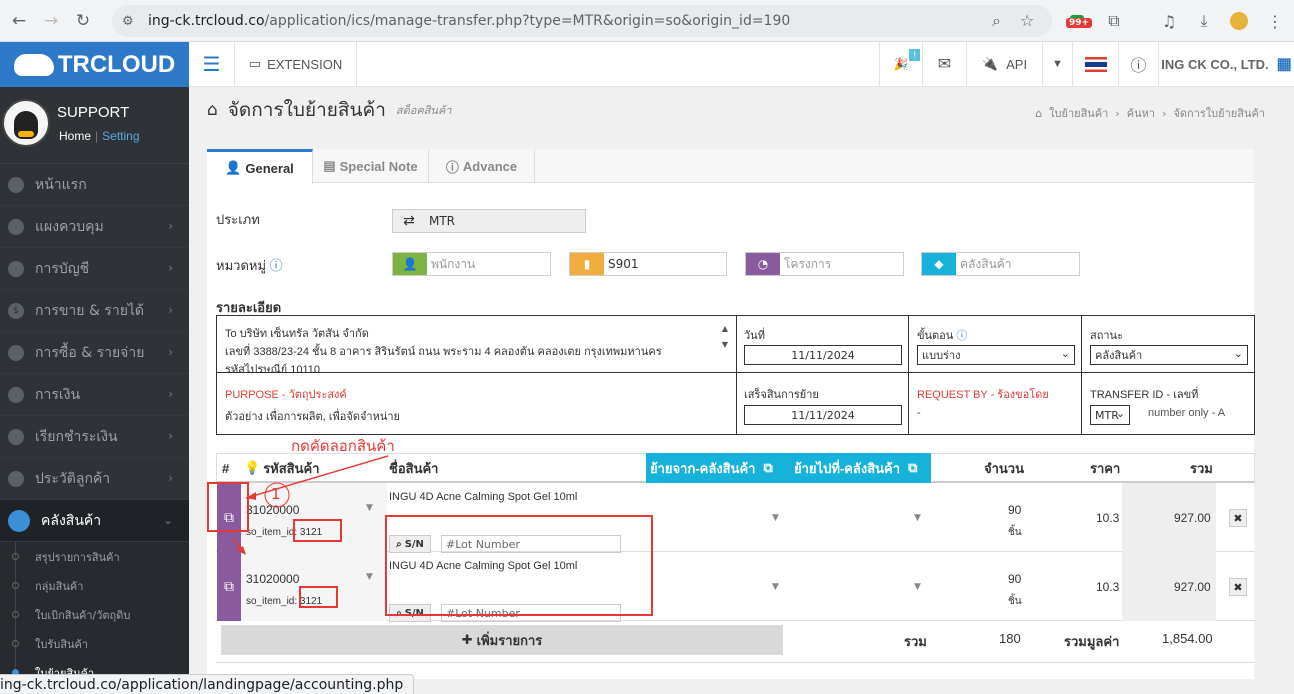 This screenshot has width=1294, height=694. Describe the element at coordinates (94, 479) in the screenshot. I see `sidebar-item-customers: ประวัติลูกค้า ›` at that location.